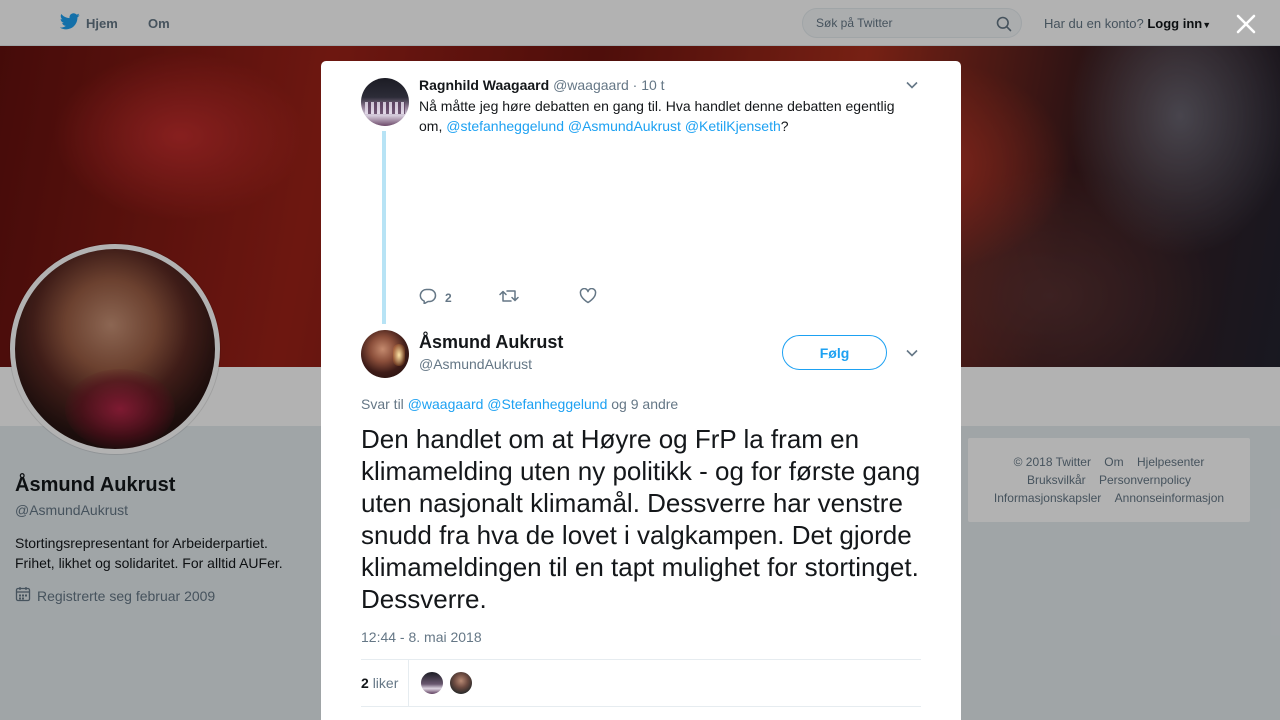  What do you see at coordinates (1246, 24) in the screenshot?
I see `close-icon` at bounding box center [1246, 24].